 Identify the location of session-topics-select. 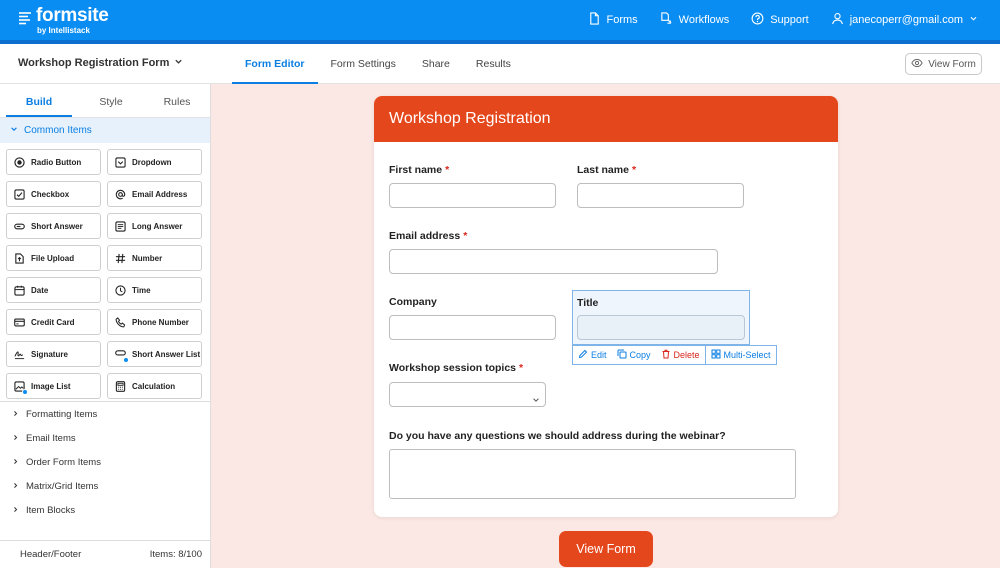
(467, 394).